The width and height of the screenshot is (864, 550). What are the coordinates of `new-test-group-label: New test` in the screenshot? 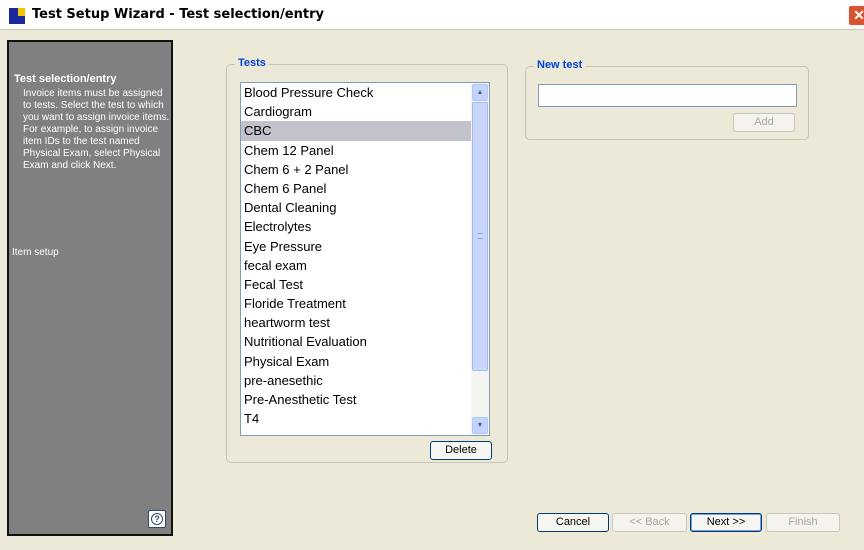 It's located at (560, 65).